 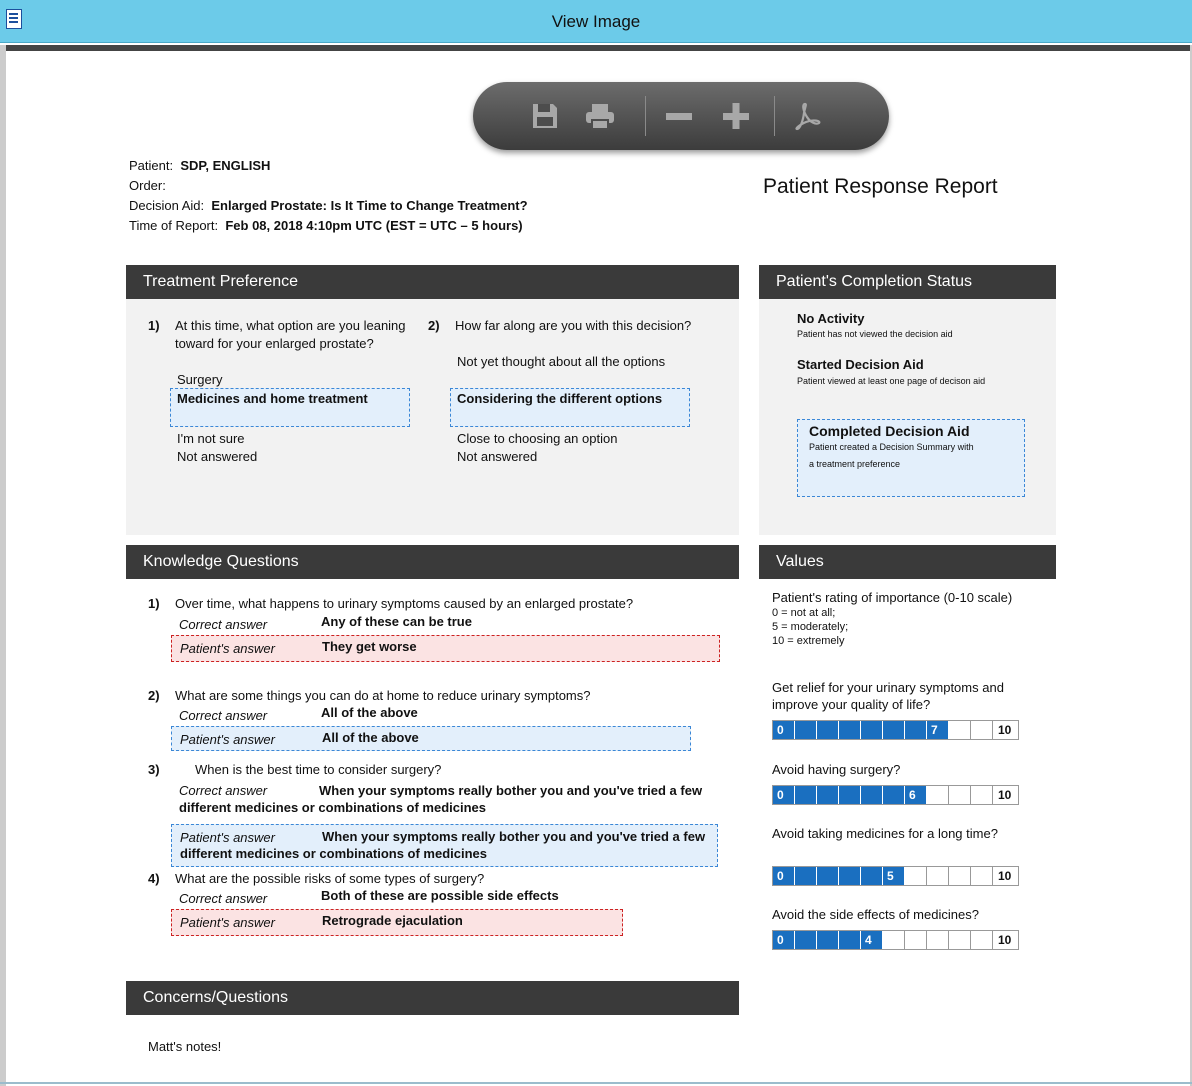 I want to click on rating-cell: 6, so click(x=916, y=795).